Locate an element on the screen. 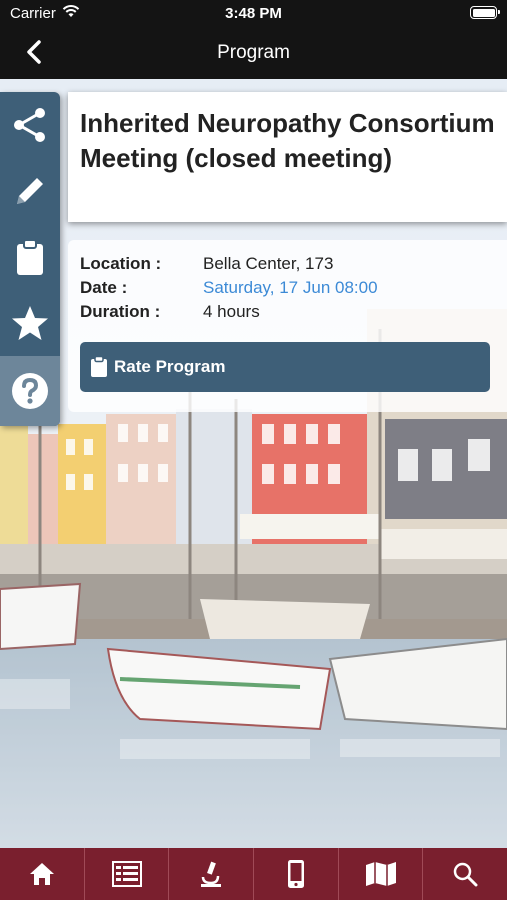 The width and height of the screenshot is (507, 900). status-bar: Carrier 3:48 PM is located at coordinates (253, 14).